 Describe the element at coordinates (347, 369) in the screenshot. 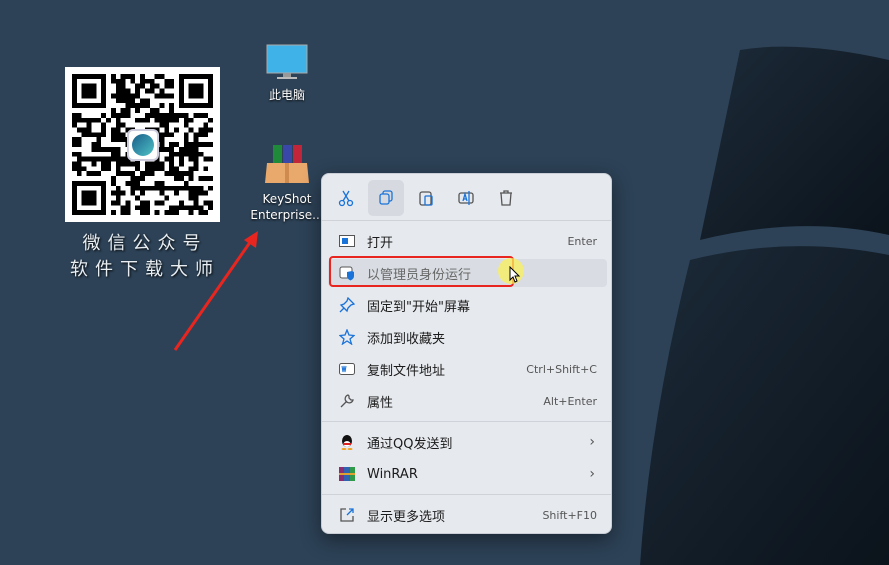

I see `copy-path-icon` at that location.